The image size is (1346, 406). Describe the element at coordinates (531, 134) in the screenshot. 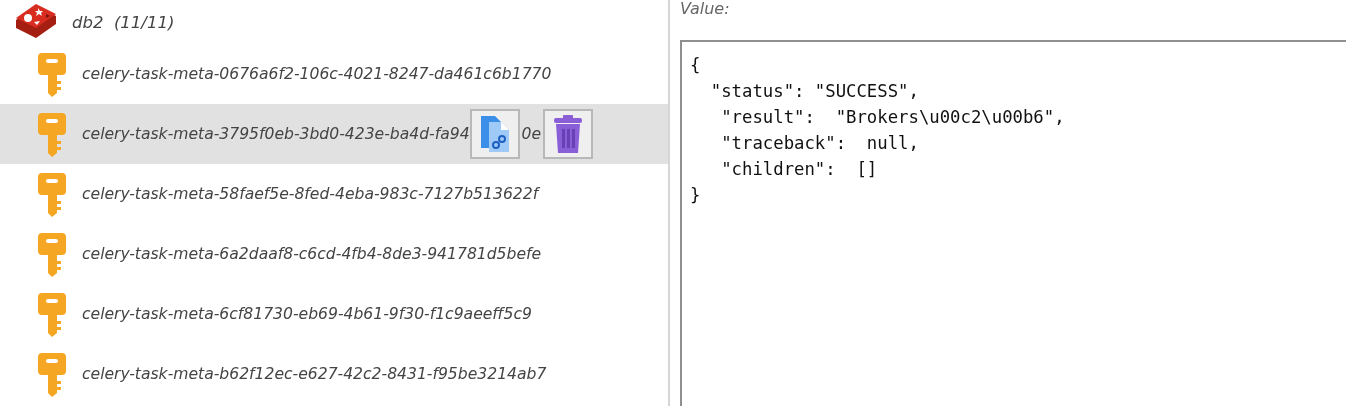

I see `key-name: 0e` at that location.